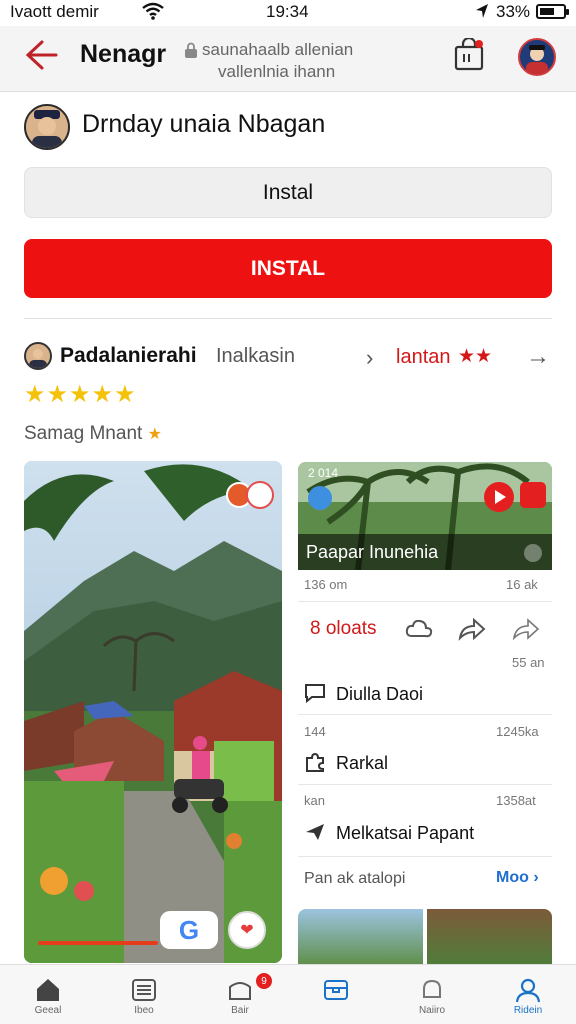 This screenshot has height=1024, width=576. I want to click on clock-icon, so click(533, 553).